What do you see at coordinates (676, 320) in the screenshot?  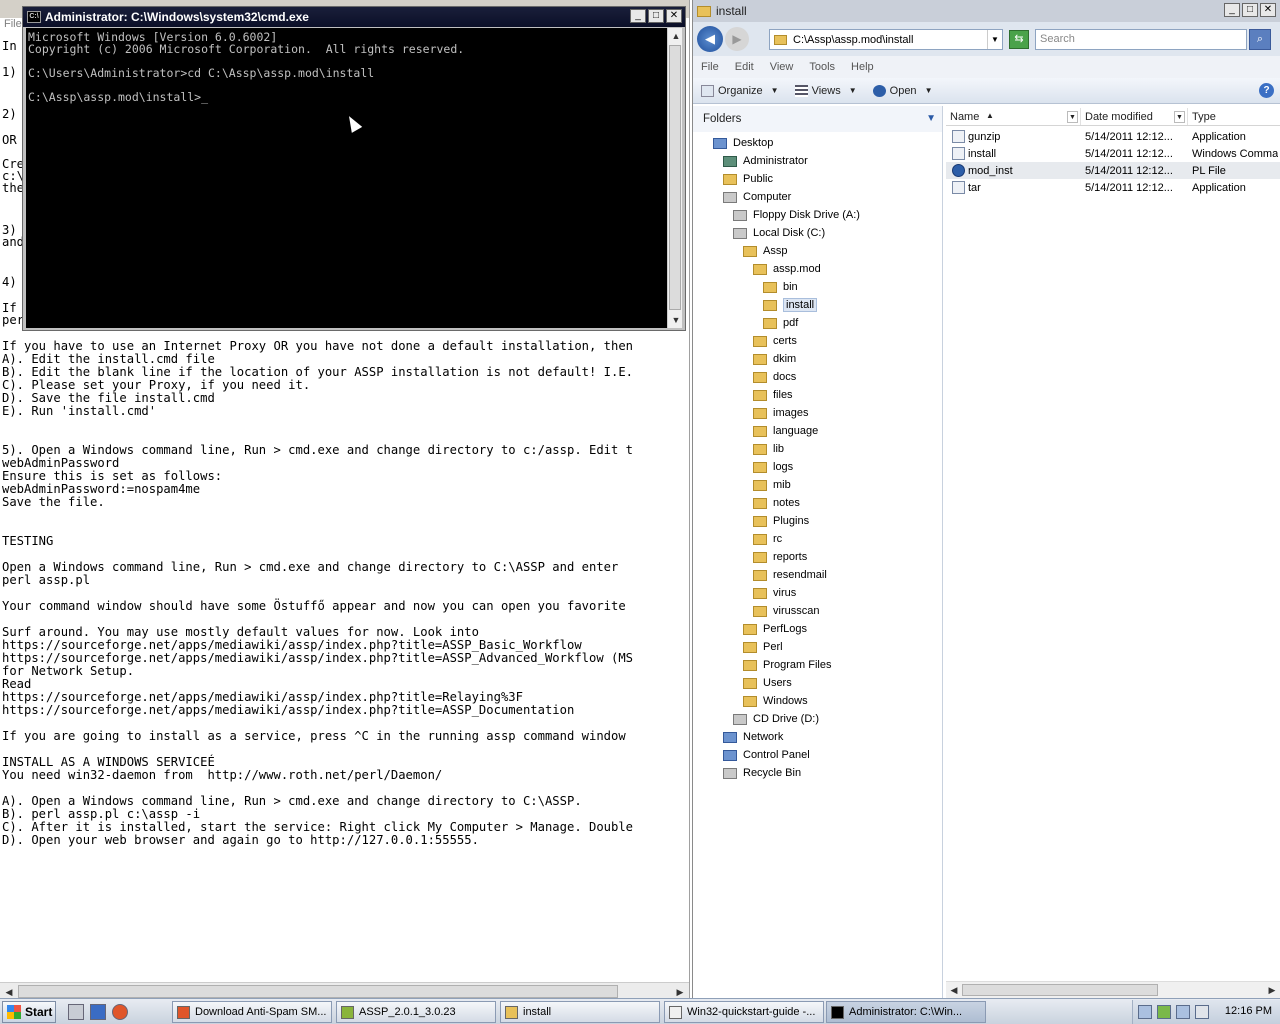 I see `scroll-down-arrow-icon: ▼` at bounding box center [676, 320].